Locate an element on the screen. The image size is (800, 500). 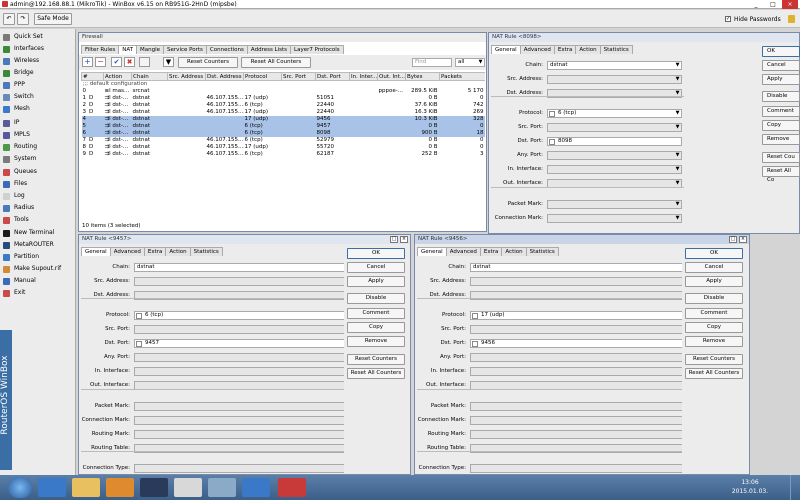
sidebar-item-wireless: Wireless is located at coordinates (38, 61).